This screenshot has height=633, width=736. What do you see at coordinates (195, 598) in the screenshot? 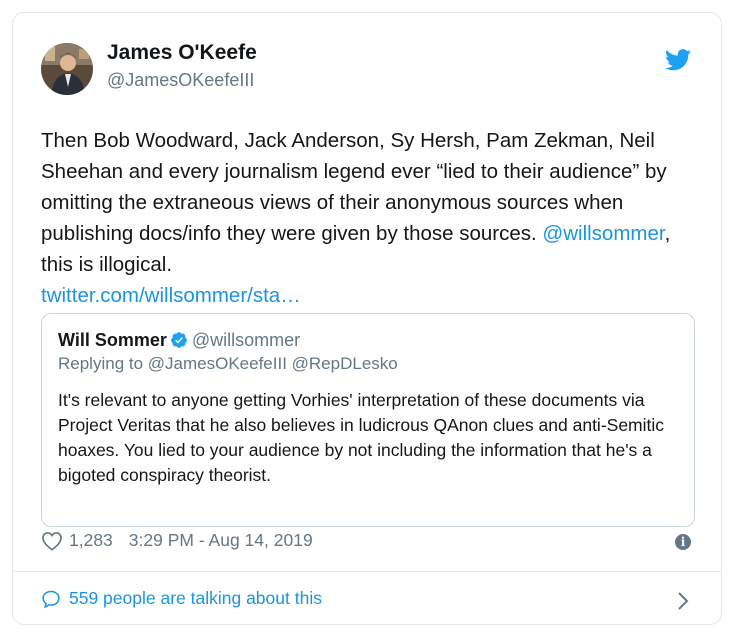
I see `talking-count-text: 559 people are talking about this` at bounding box center [195, 598].